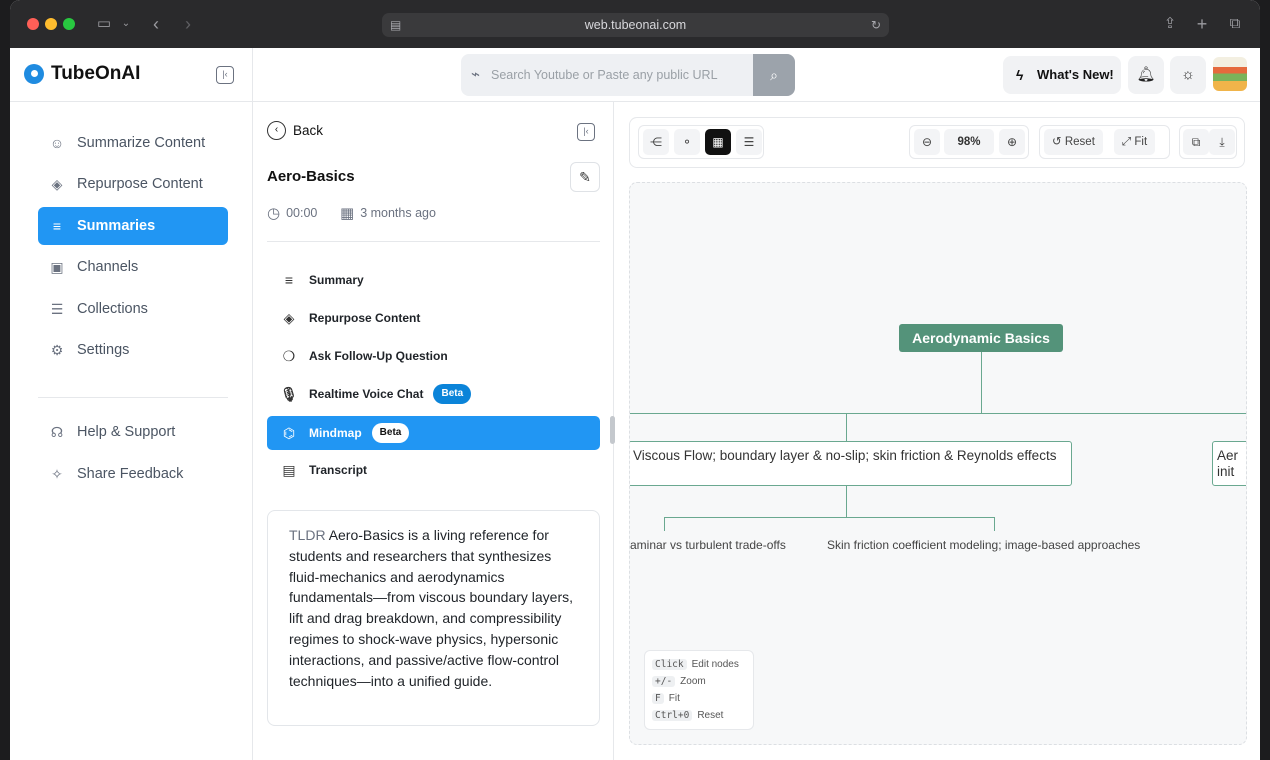 The image size is (1270, 760). I want to click on tldr-label: TLDR, so click(307, 535).